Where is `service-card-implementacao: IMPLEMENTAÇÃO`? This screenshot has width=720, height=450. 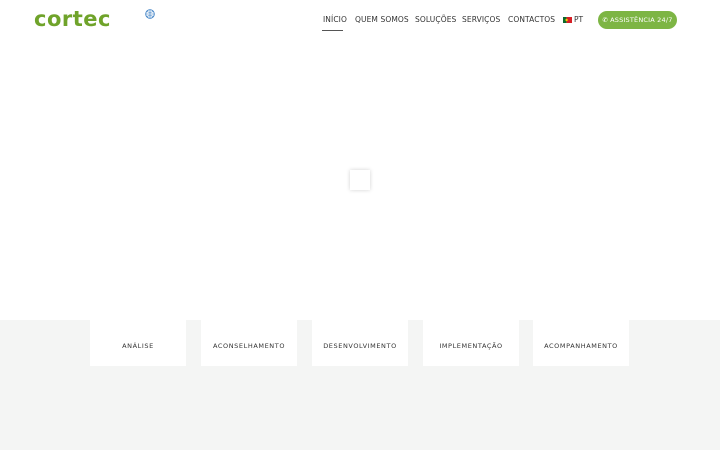
service-card-implementacao: IMPLEMENTAÇÃO is located at coordinates (471, 343).